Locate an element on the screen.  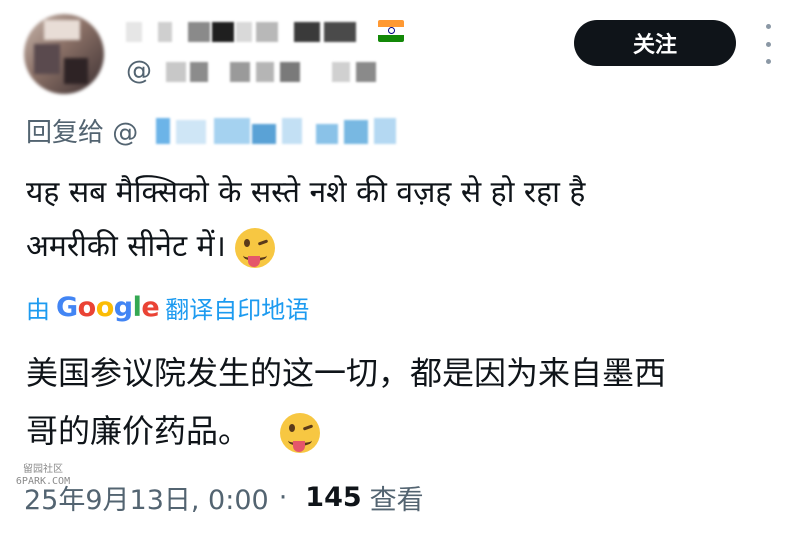
avatar is located at coordinates (64, 54).